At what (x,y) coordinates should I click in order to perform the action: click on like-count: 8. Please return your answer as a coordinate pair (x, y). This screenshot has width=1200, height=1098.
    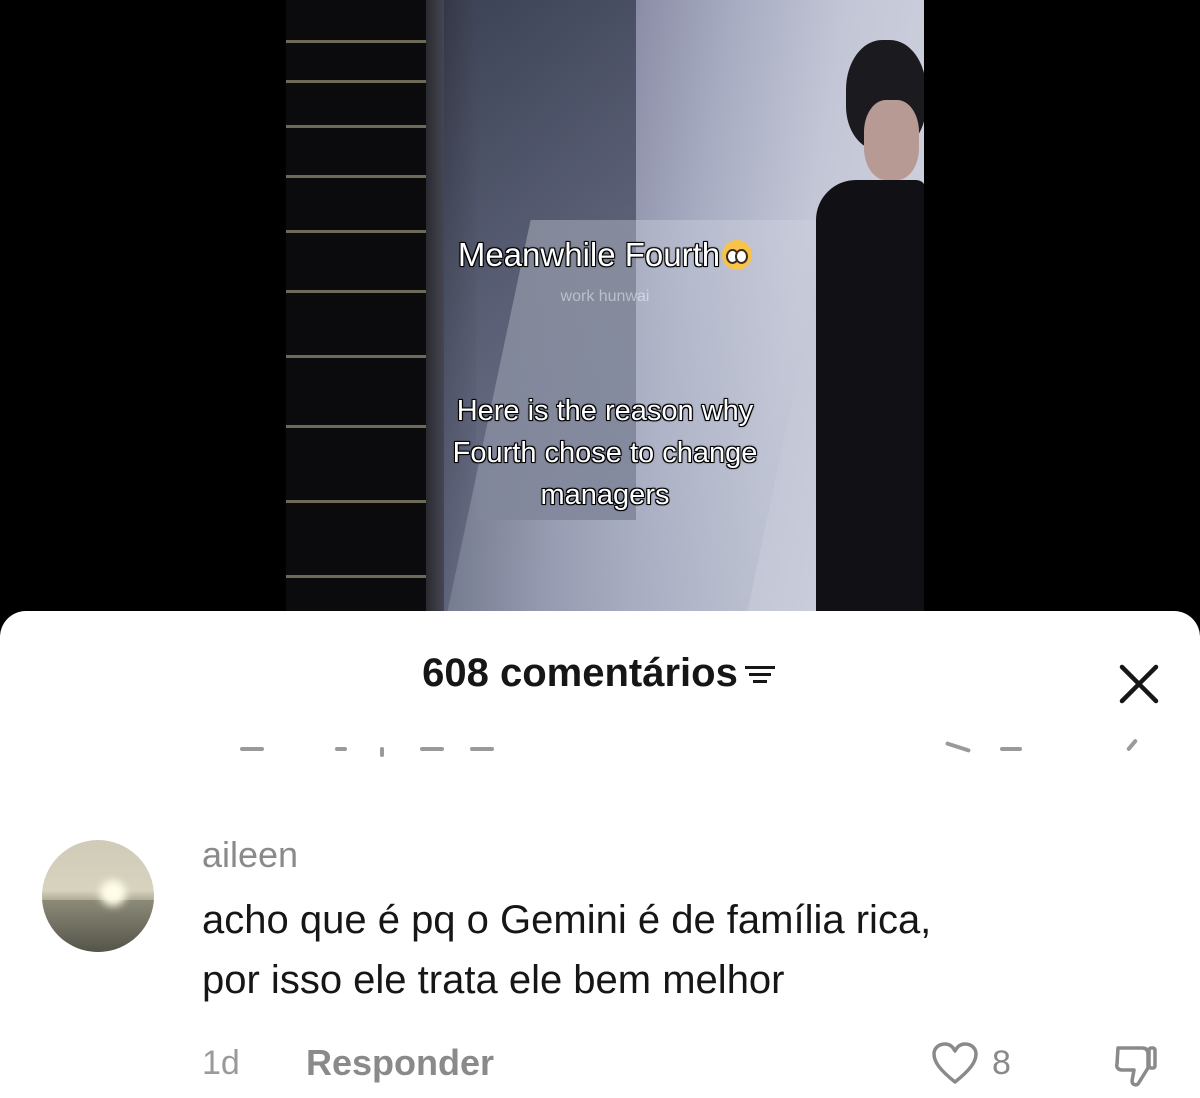
    Looking at the image, I should click on (1001, 1063).